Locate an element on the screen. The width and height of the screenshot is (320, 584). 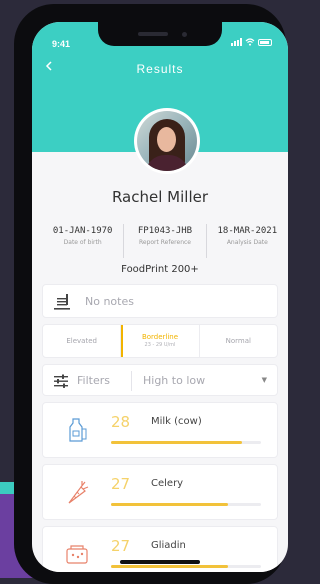
level-borderline: Borderline 23 - 29 U/ml is located at coordinates (159, 341).